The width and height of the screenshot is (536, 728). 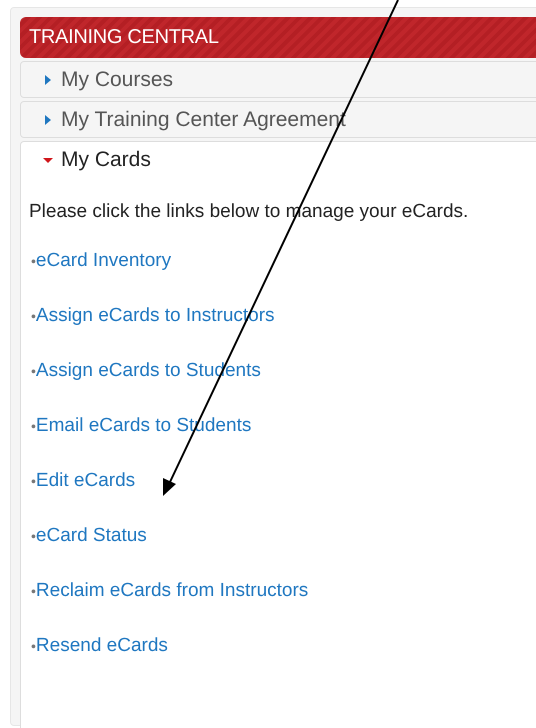 I want to click on card-link: eCard Status, so click(x=91, y=536).